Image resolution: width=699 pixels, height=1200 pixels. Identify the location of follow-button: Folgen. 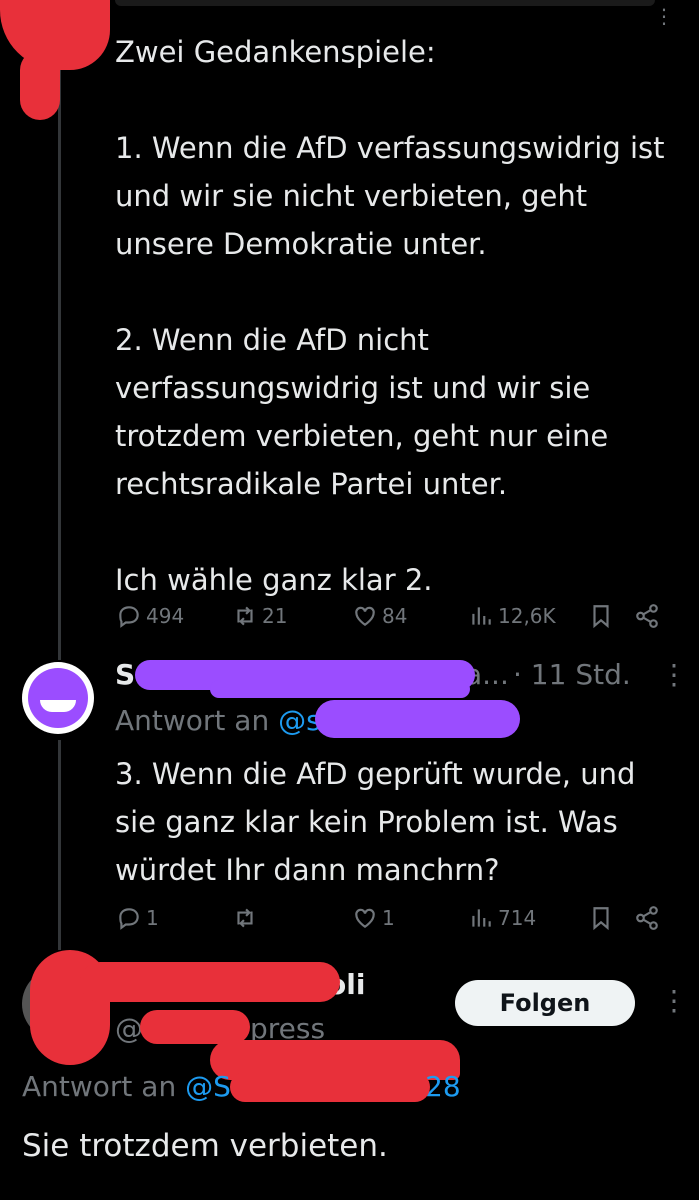
(545, 1003).